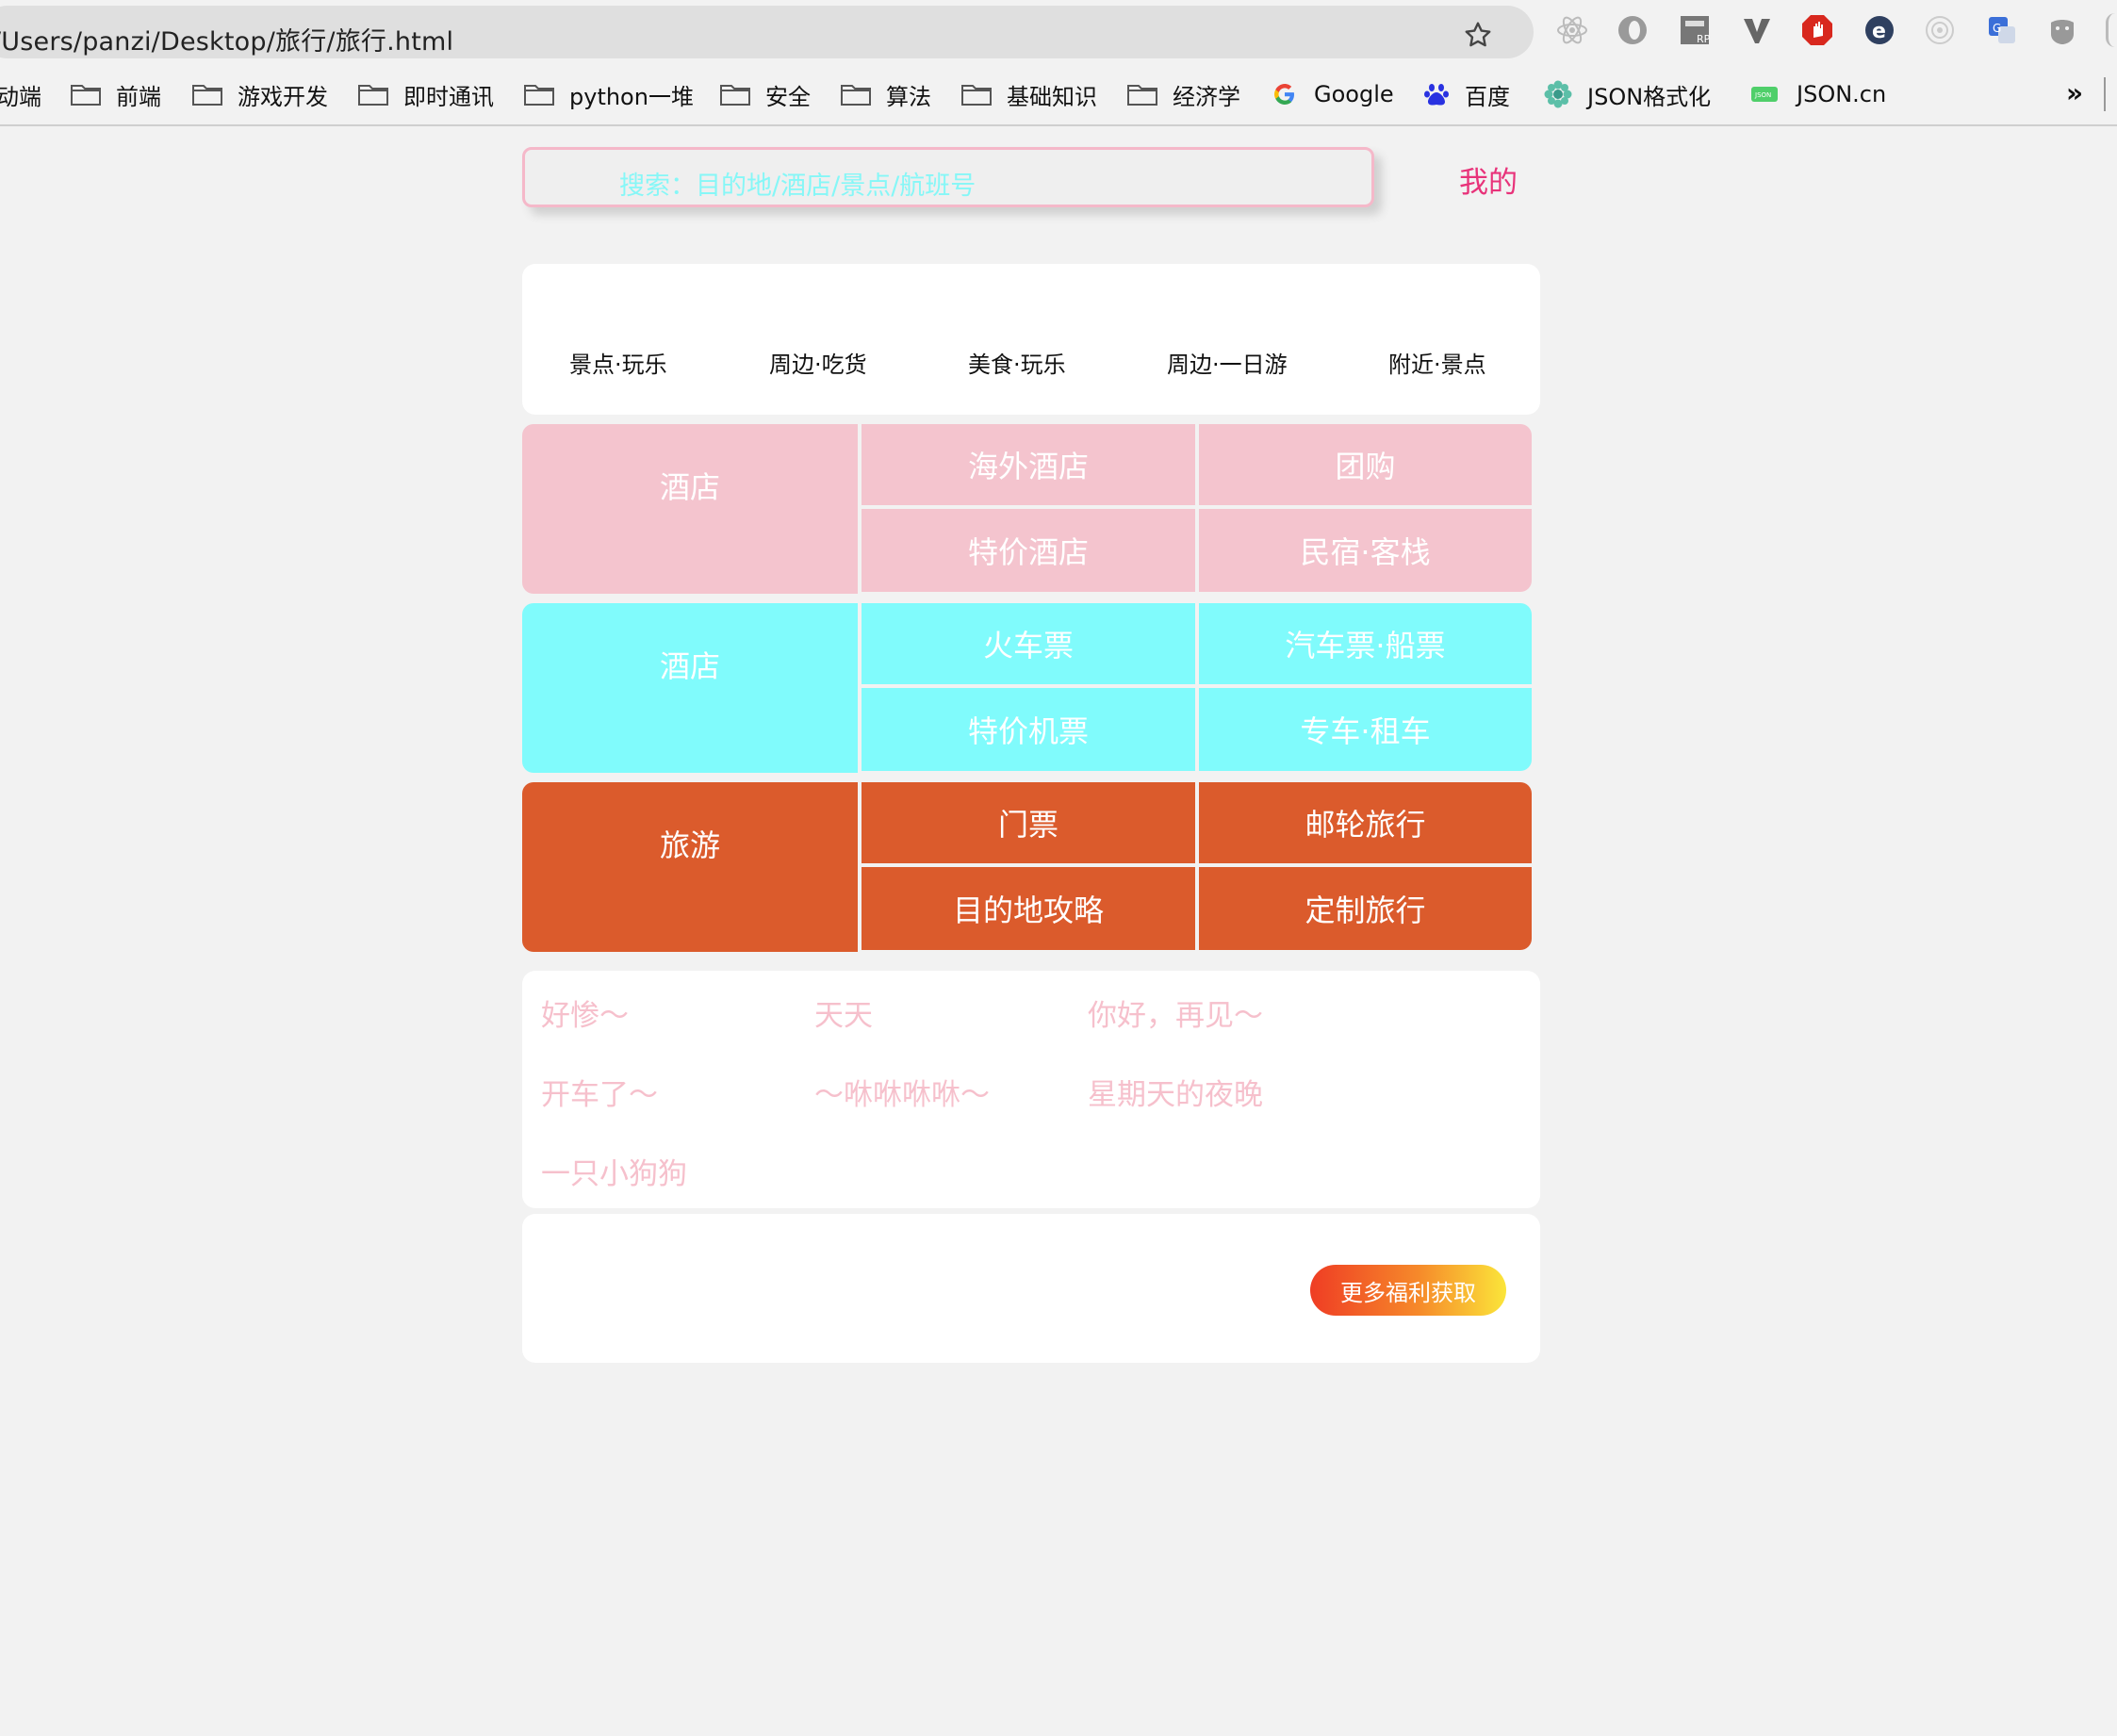 This screenshot has width=2117, height=1736. I want to click on service-cell: 火车票, so click(1028, 643).